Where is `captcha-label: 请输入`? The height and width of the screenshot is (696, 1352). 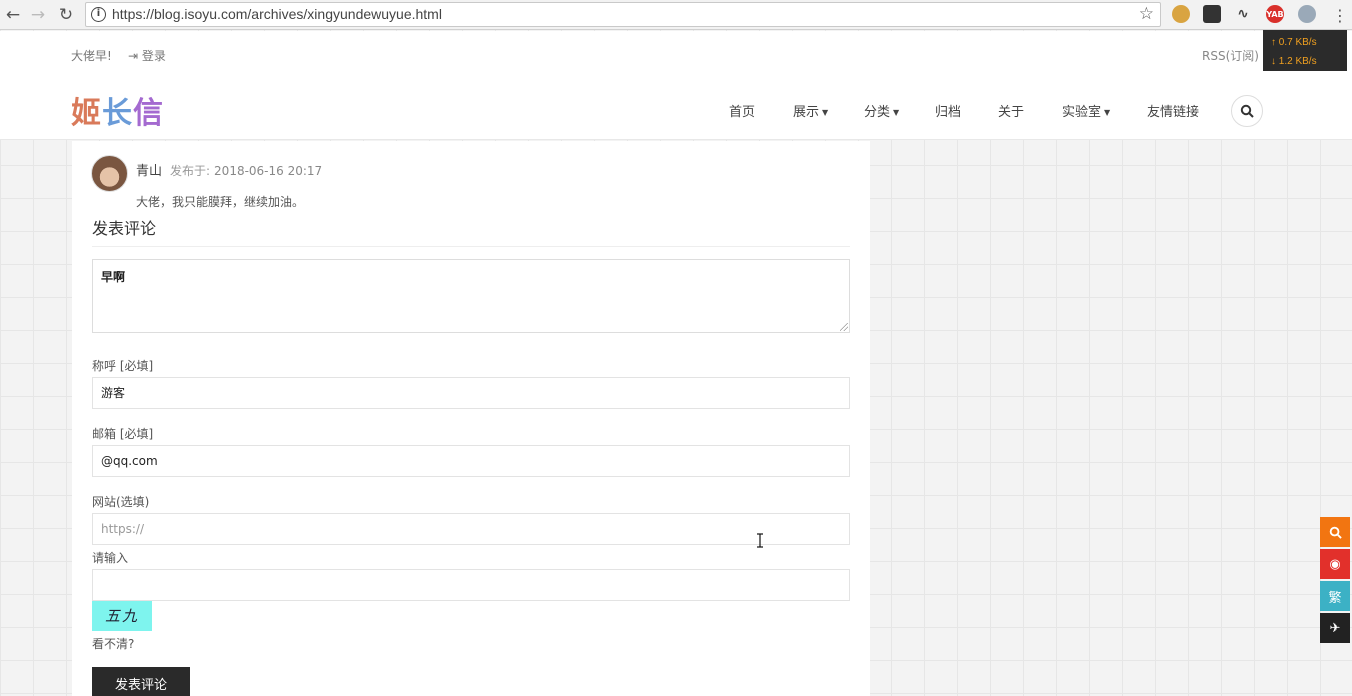 captcha-label: 请输入 is located at coordinates (110, 558).